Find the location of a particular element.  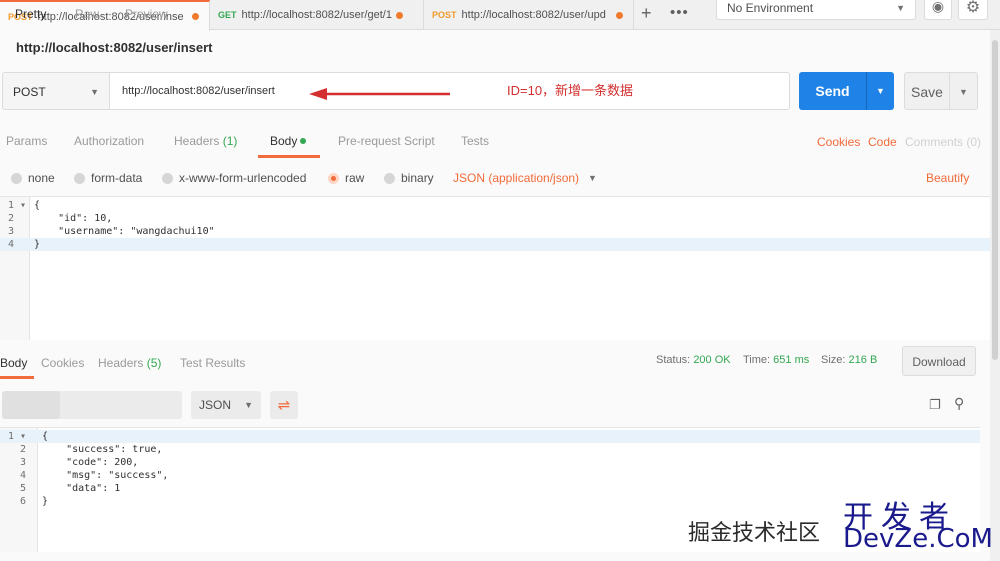

code-line: 6} is located at coordinates (490, 501).